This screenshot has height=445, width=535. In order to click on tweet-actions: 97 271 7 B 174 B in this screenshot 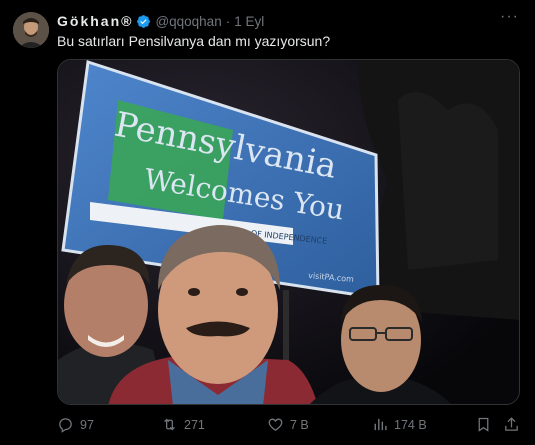, I will do `click(288, 426)`.